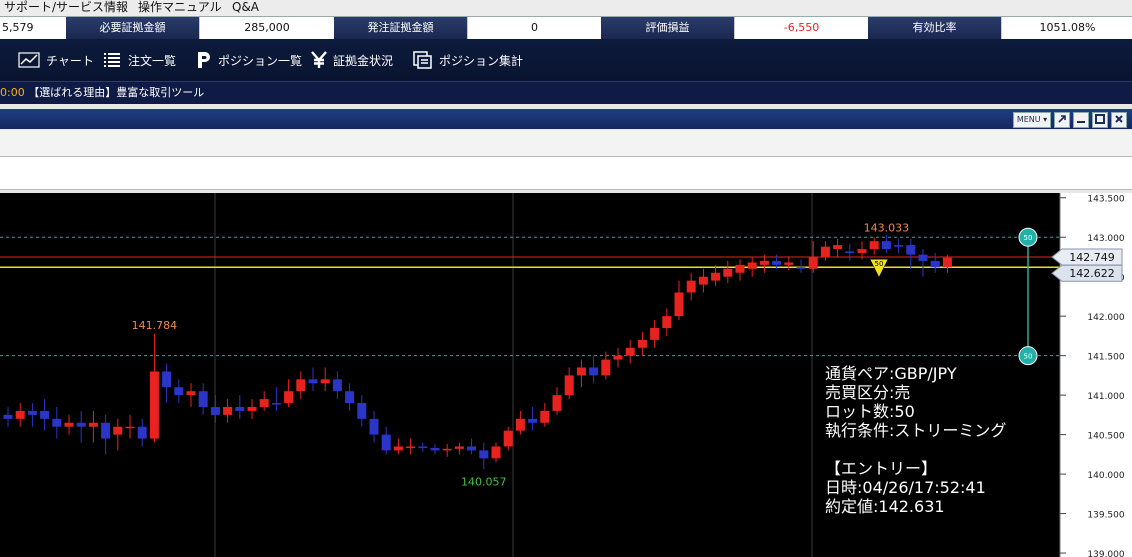 The width and height of the screenshot is (1132, 557). What do you see at coordinates (1105, 397) in the screenshot?
I see `price-tick-label: 141.000` at bounding box center [1105, 397].